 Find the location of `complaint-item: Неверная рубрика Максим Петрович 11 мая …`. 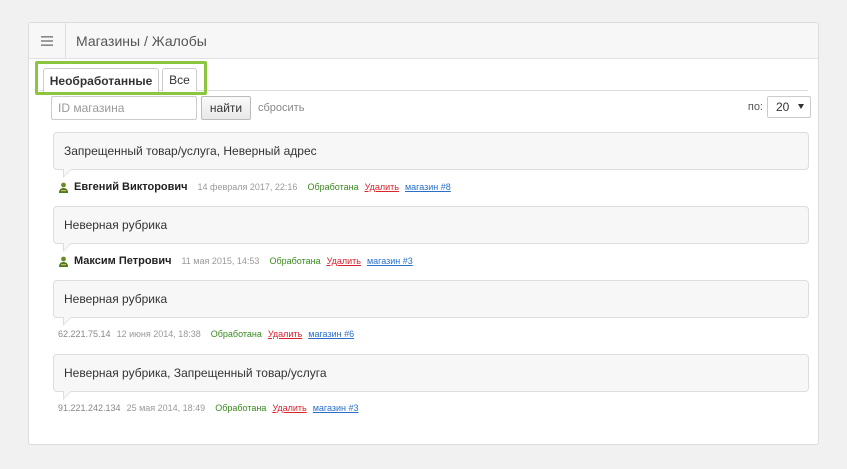

complaint-item: Неверная рубрика Максим Петрович 11 мая … is located at coordinates (431, 243).